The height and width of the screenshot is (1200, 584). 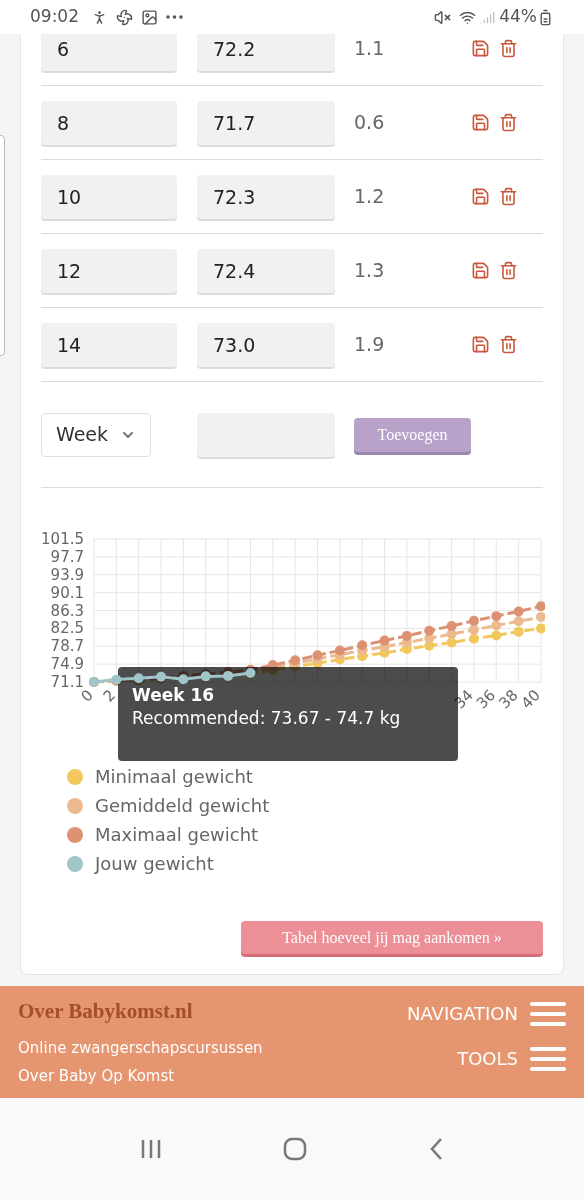 I want to click on y-tick-label: 101.5, so click(x=62, y=539).